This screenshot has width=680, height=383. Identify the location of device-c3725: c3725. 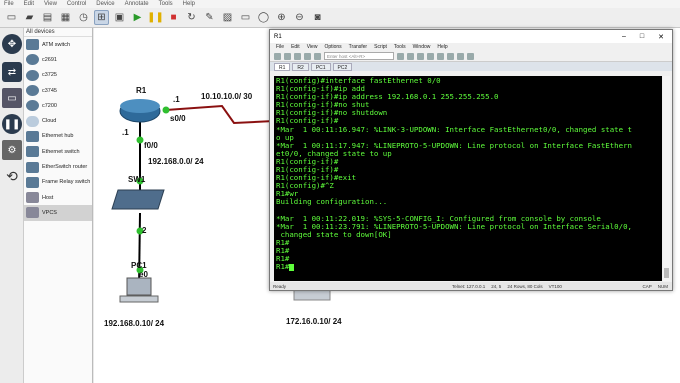
(58, 75).